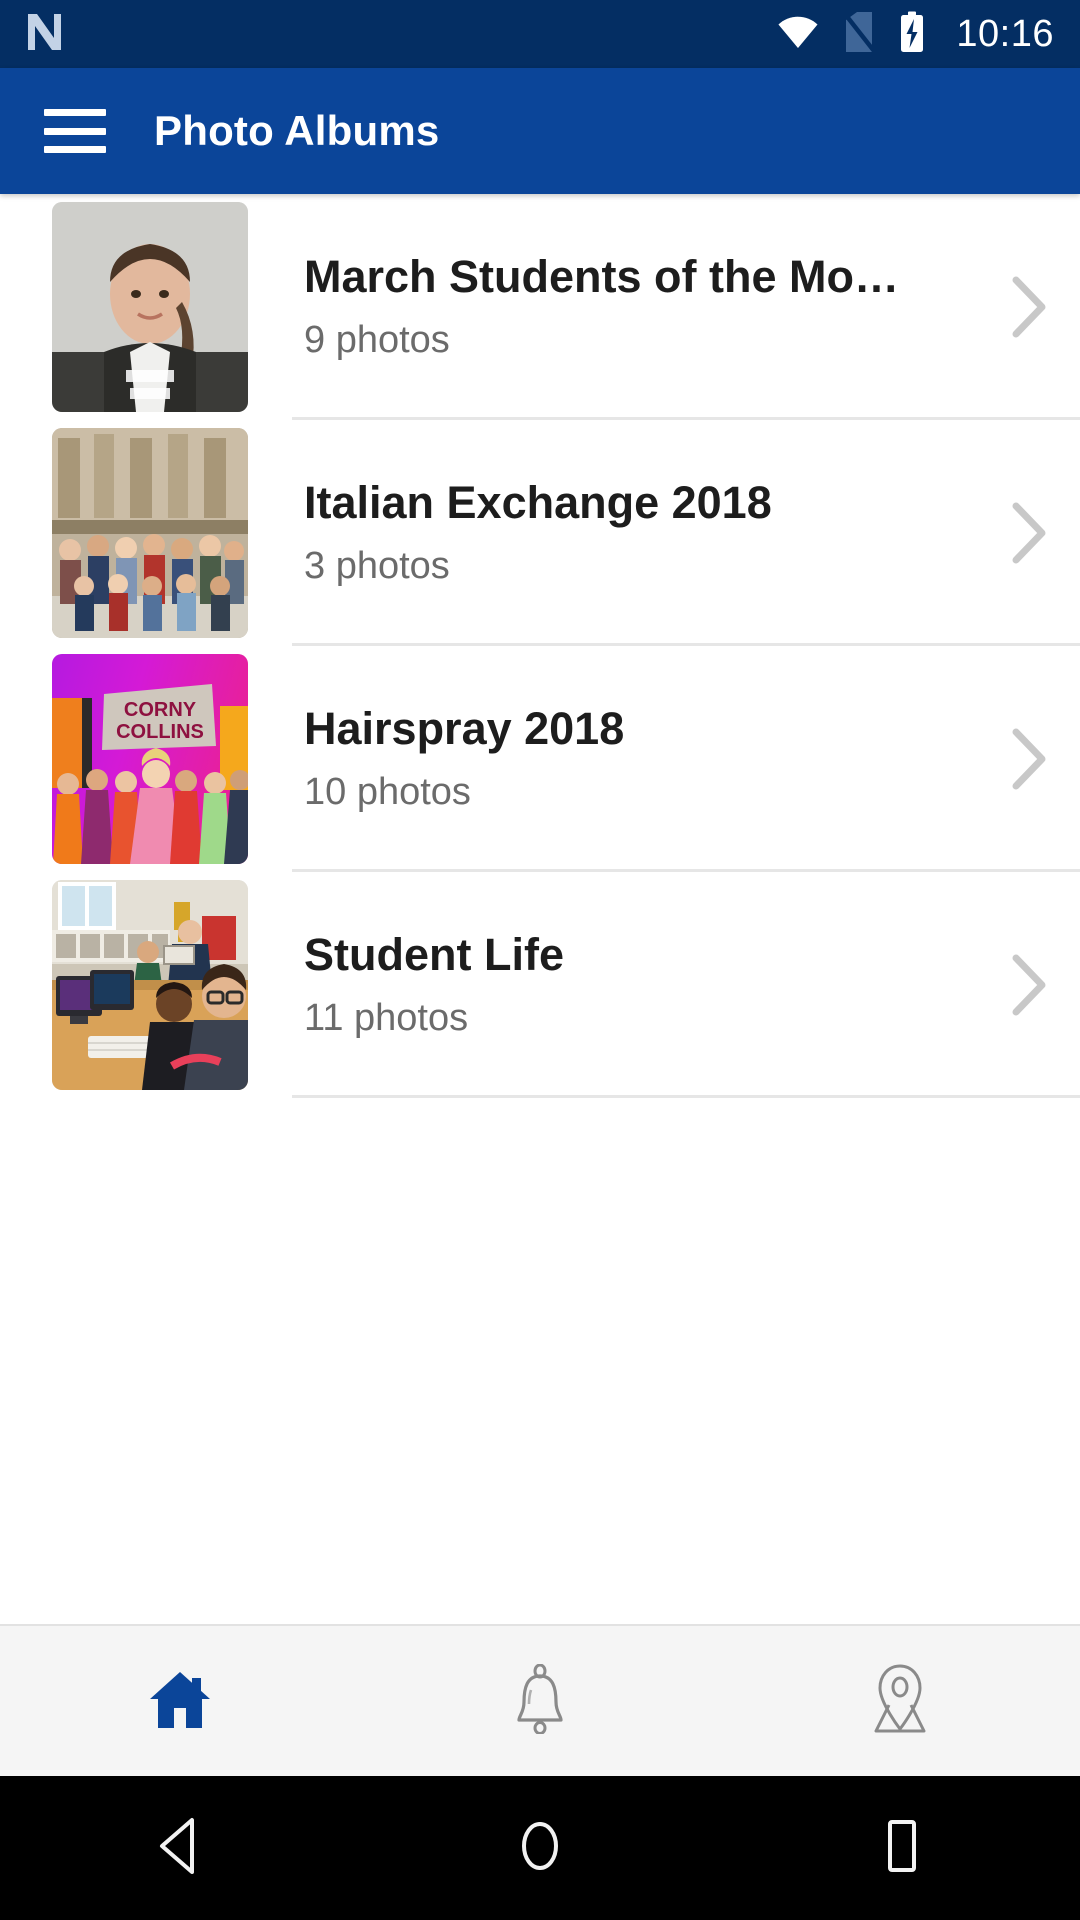  What do you see at coordinates (160, 732) in the screenshot?
I see `svg-text: COLLINS` at bounding box center [160, 732].